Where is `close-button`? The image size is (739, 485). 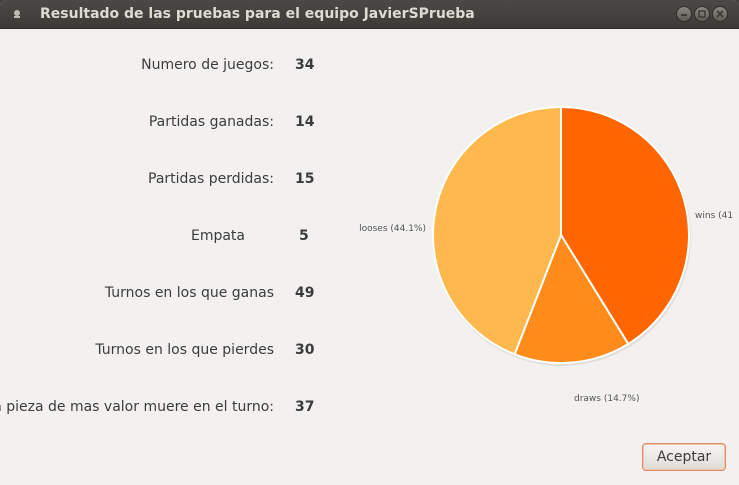
close-button is located at coordinates (720, 14).